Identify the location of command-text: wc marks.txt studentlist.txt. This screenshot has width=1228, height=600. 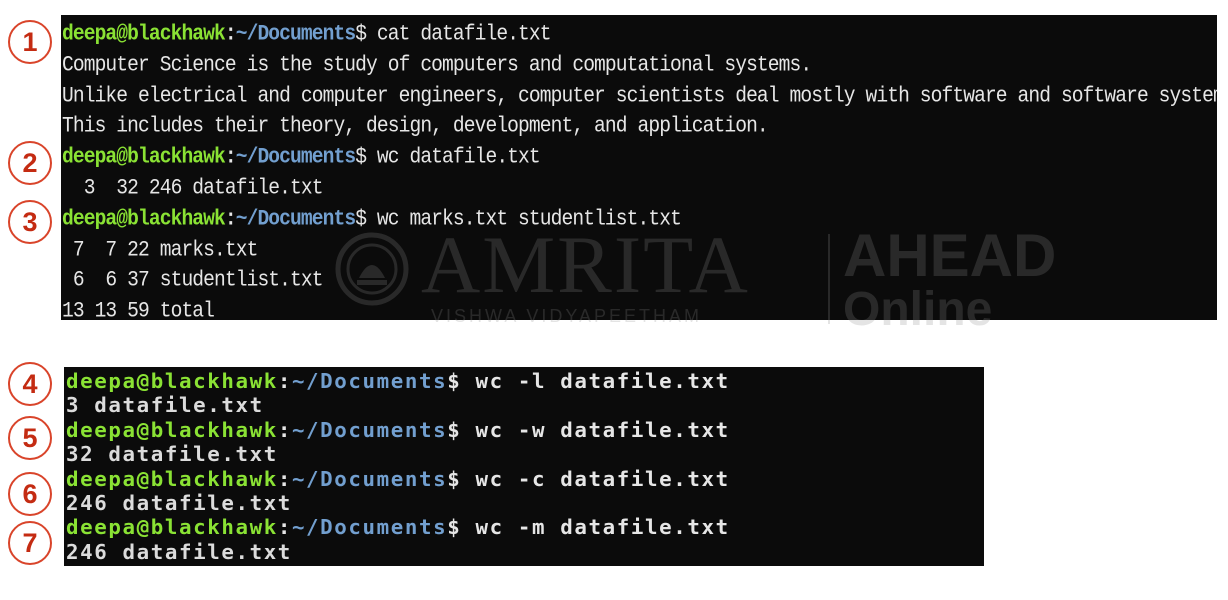
(524, 219).